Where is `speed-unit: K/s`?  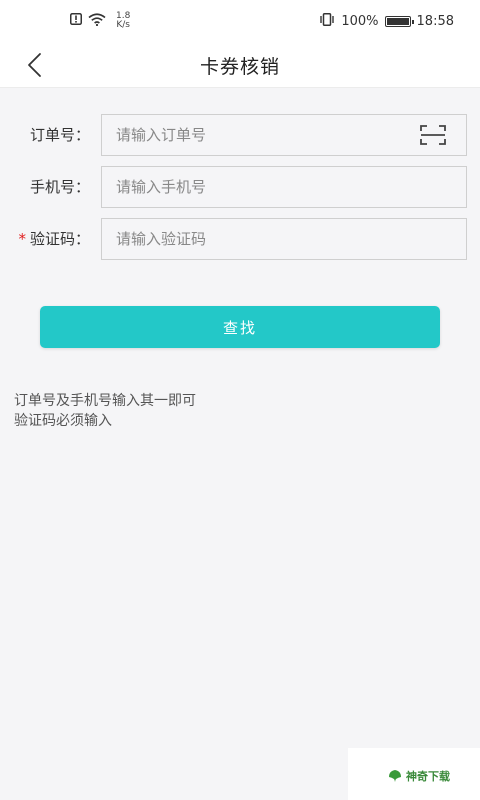
speed-unit: K/s is located at coordinates (123, 25).